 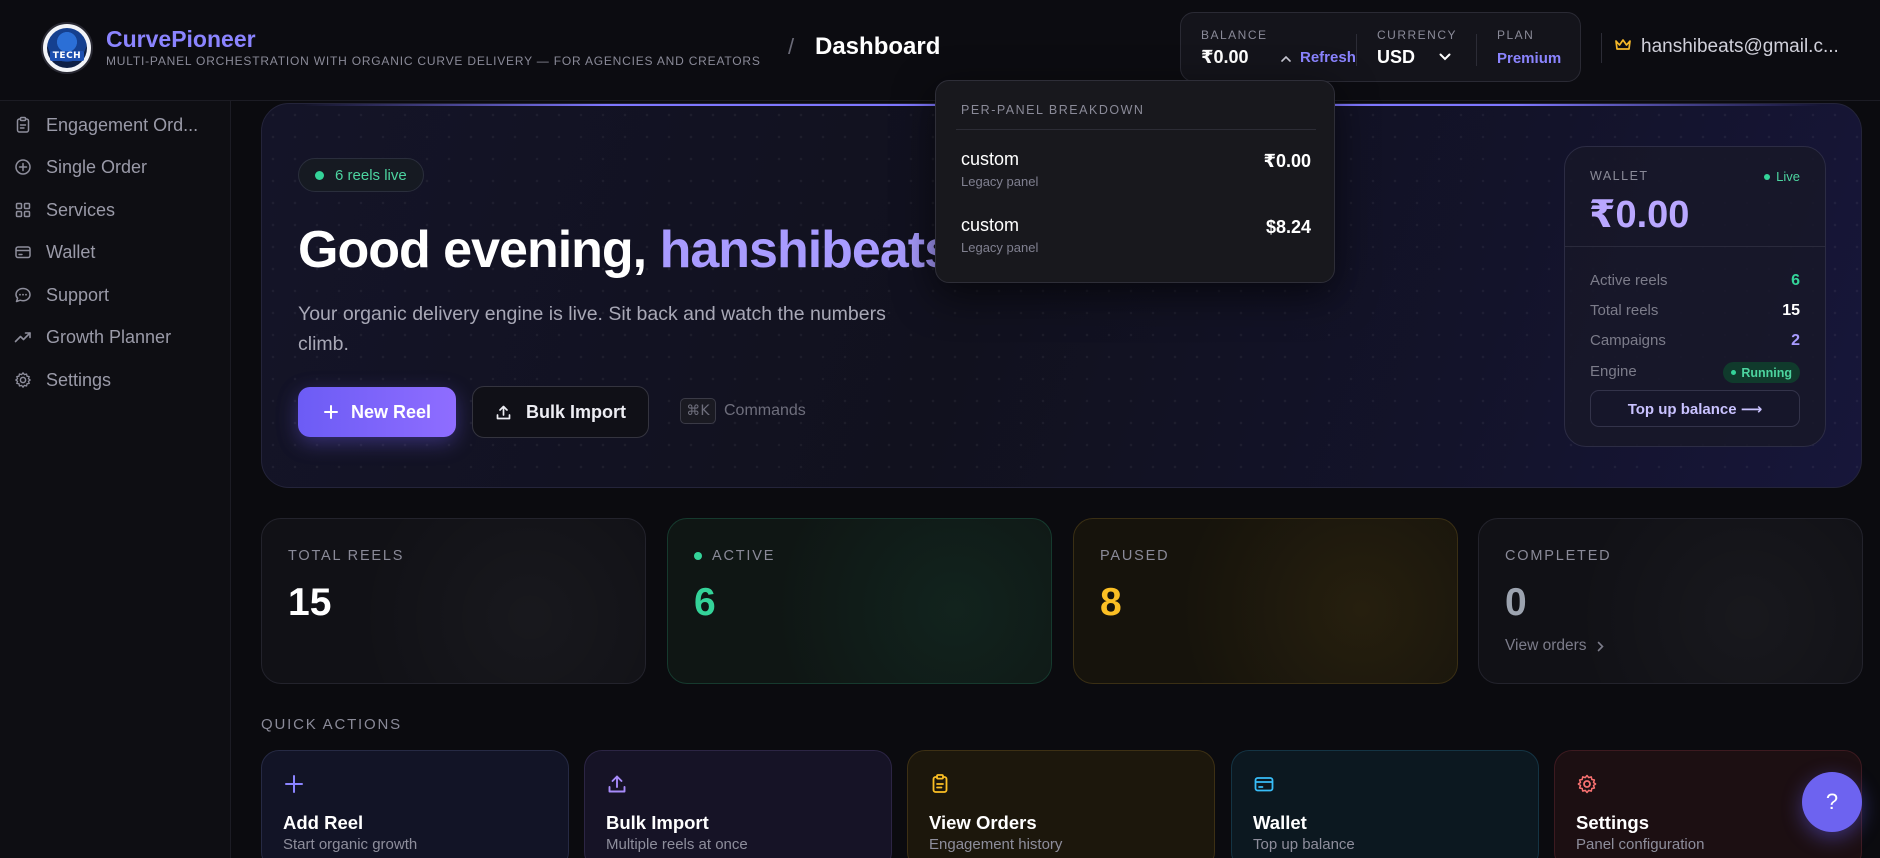 What do you see at coordinates (67, 48) in the screenshot?
I see `brand-logo: TECH` at bounding box center [67, 48].